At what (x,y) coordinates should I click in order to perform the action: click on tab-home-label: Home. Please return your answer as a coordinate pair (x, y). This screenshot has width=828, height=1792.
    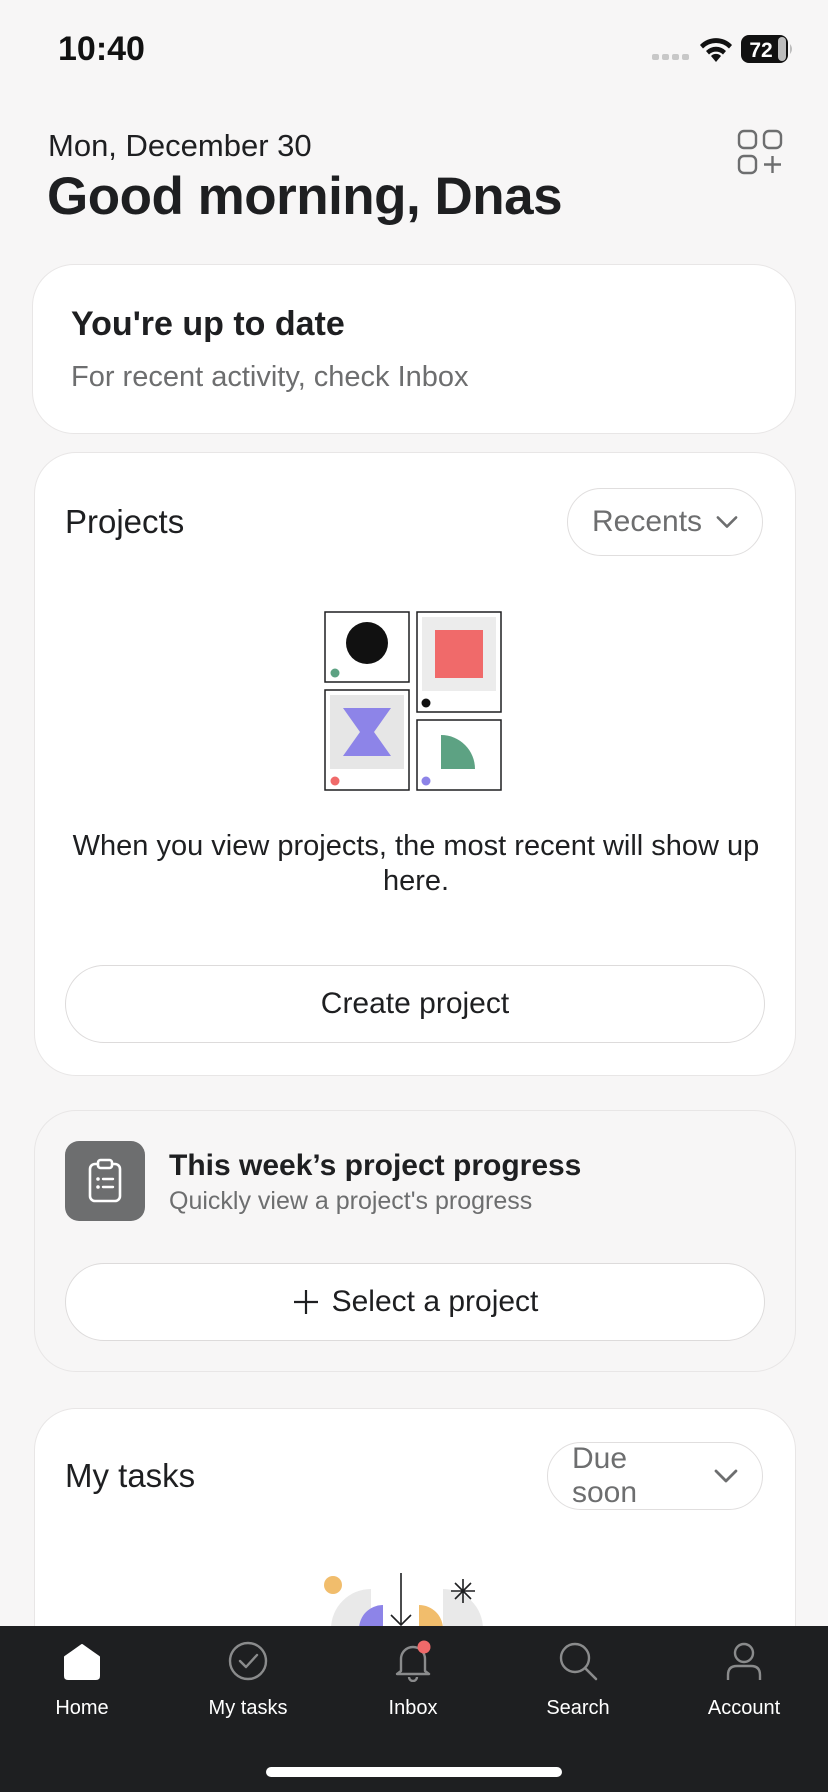
    Looking at the image, I should click on (82, 1708).